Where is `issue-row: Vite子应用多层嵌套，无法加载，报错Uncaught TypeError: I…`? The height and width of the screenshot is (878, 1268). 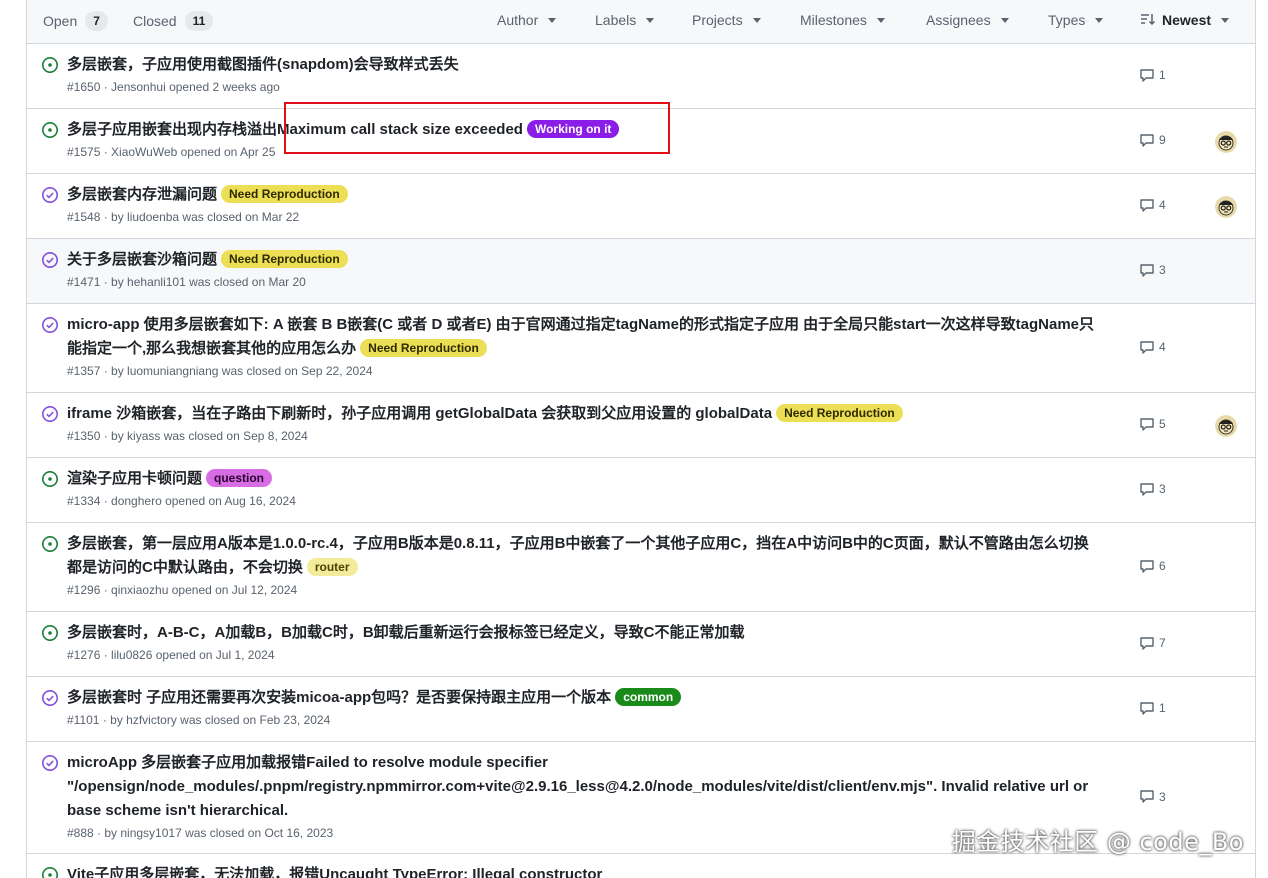
issue-row: Vite子应用多层嵌套，无法加载，报错Uncaught TypeError: I… is located at coordinates (641, 866).